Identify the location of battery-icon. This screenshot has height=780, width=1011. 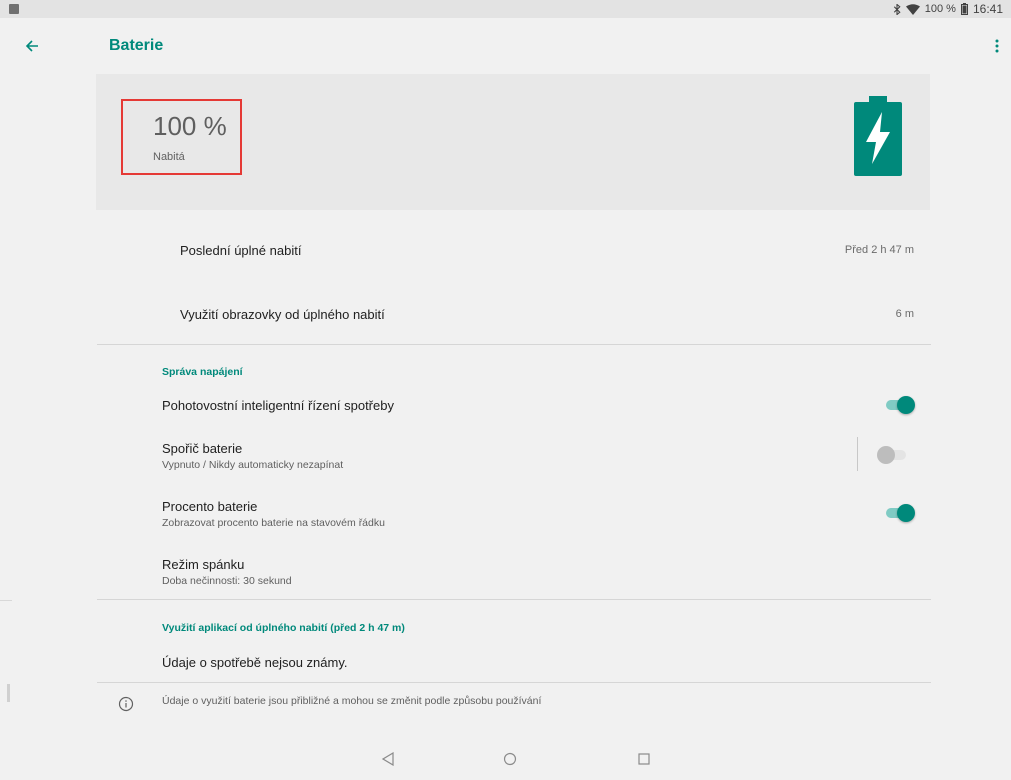
(964, 9).